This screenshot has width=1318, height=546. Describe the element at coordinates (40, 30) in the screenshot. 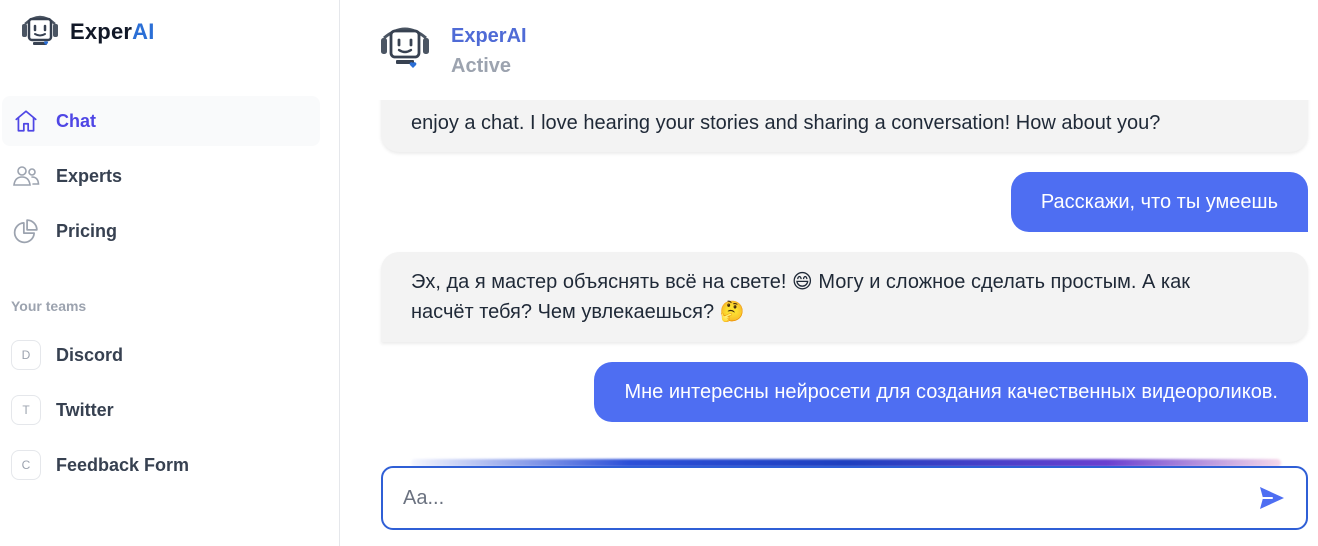

I see `robot-logo-icon` at that location.